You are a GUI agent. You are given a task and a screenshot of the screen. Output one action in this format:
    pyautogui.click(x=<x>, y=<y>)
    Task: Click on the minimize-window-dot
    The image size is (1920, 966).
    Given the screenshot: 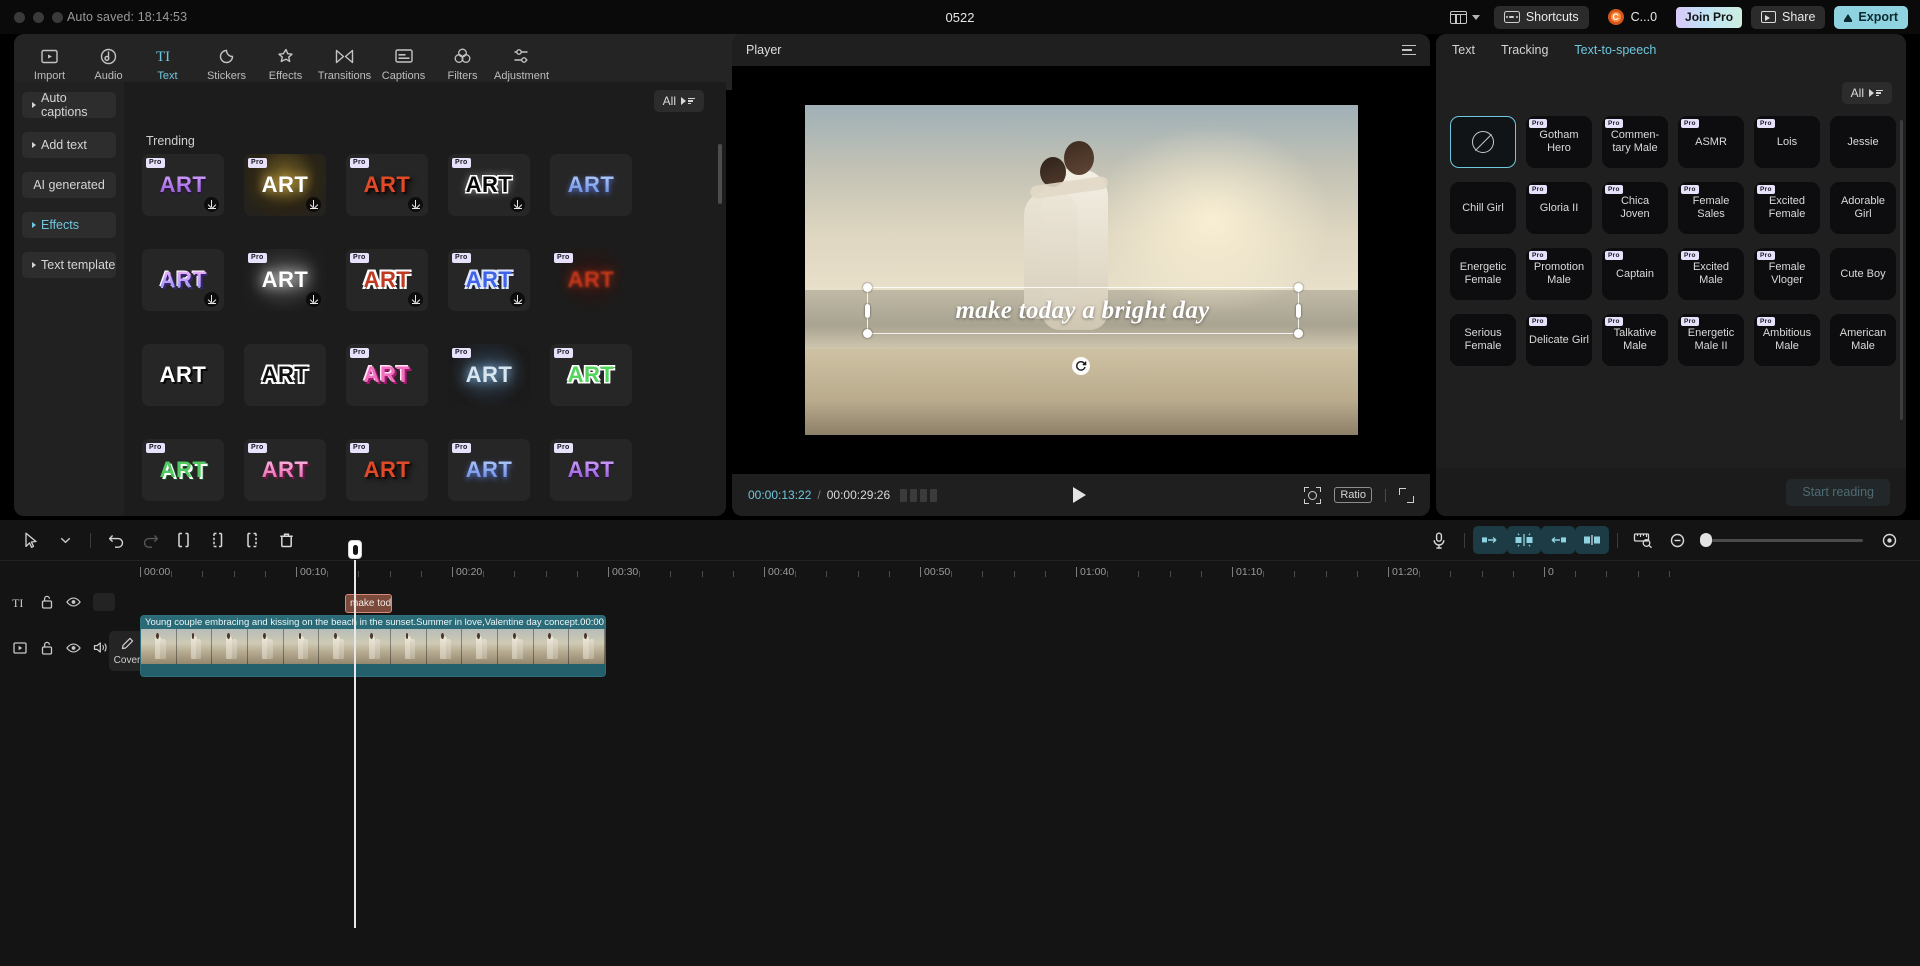 What is the action you would take?
    pyautogui.click(x=38, y=17)
    